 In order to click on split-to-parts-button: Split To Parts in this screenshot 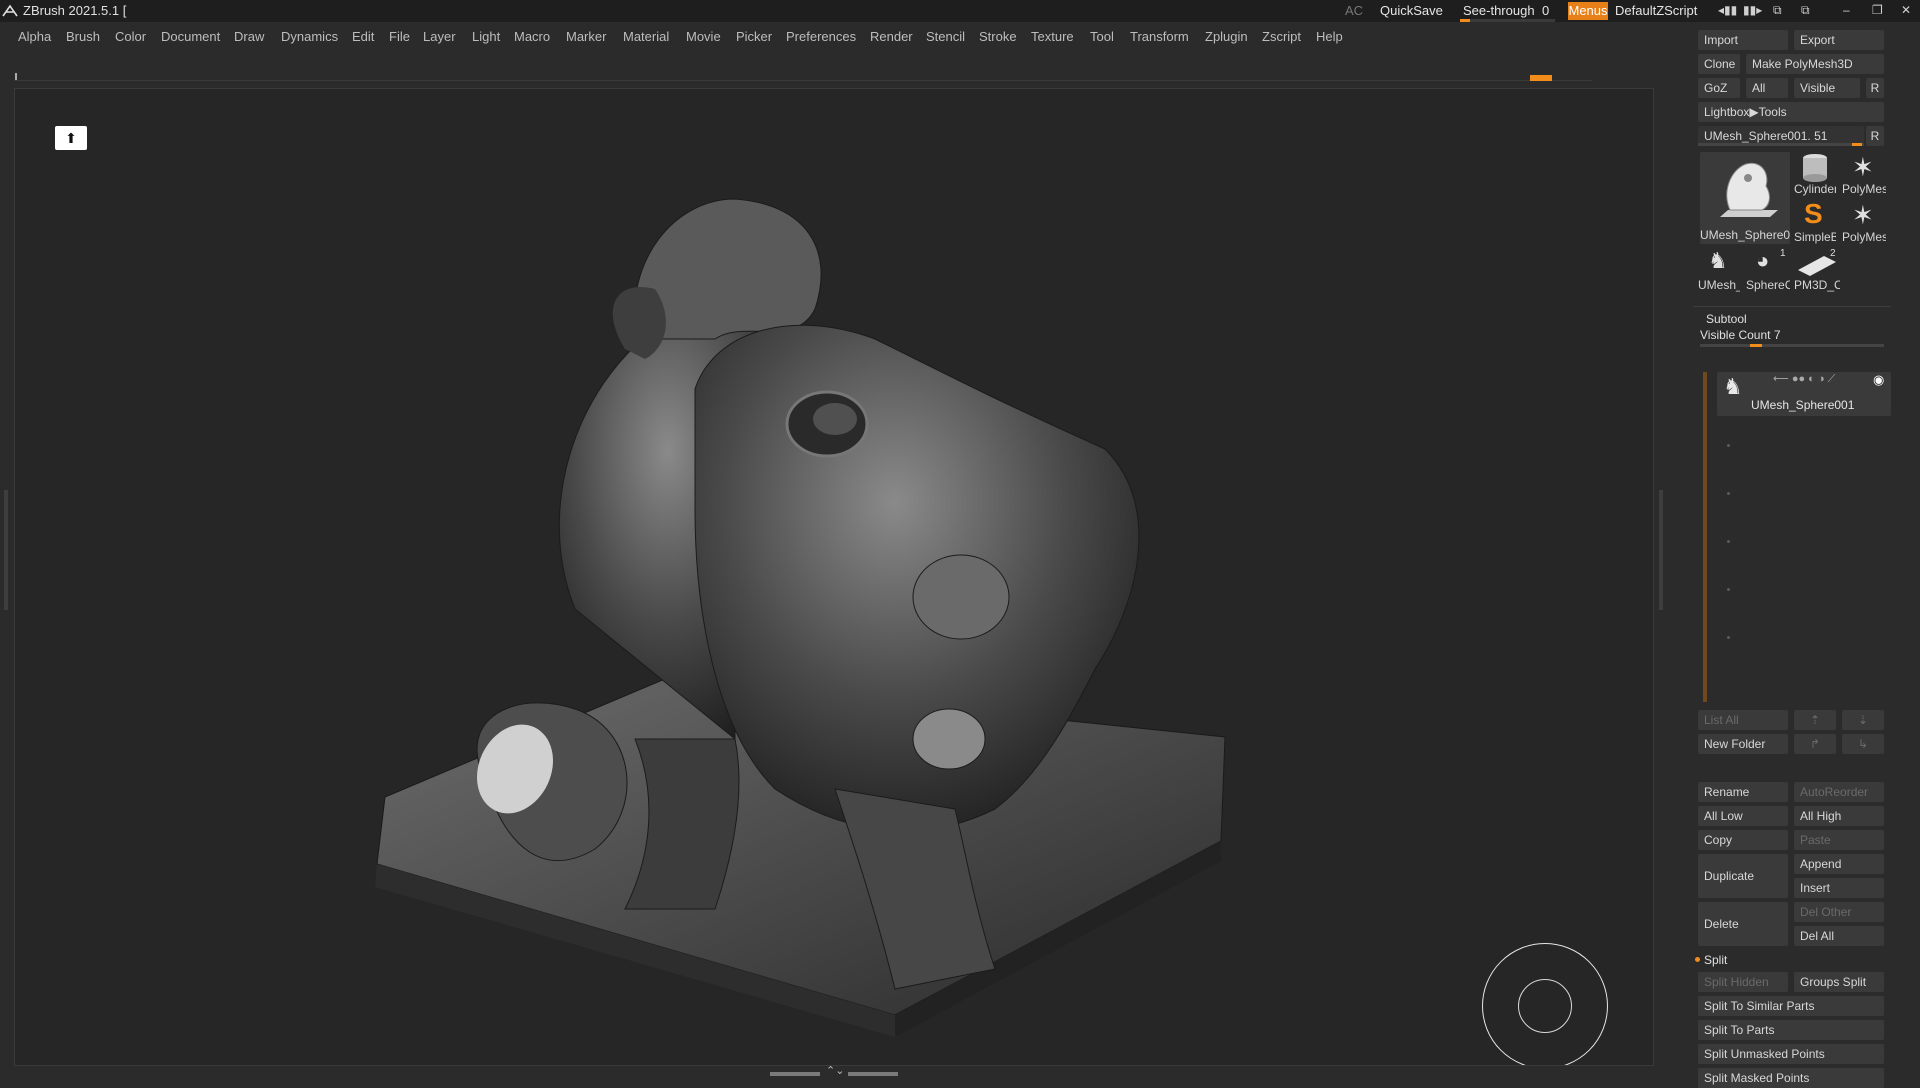, I will do `click(1791, 1030)`.